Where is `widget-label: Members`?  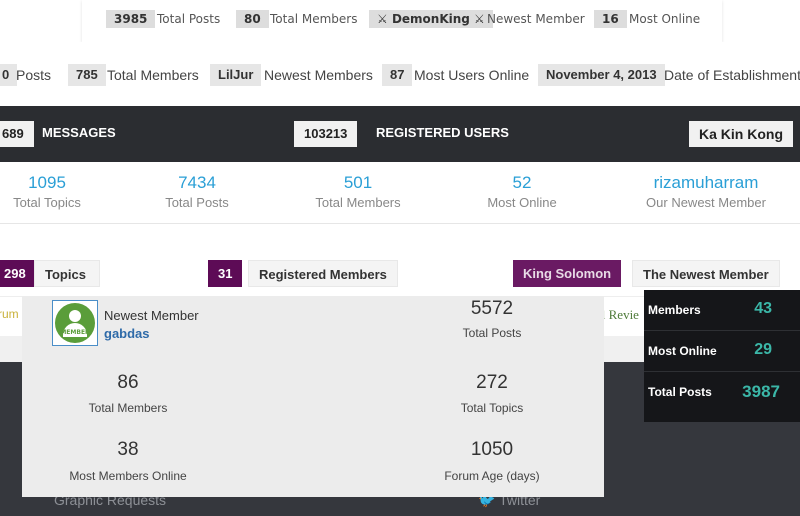 widget-label: Members is located at coordinates (674, 310).